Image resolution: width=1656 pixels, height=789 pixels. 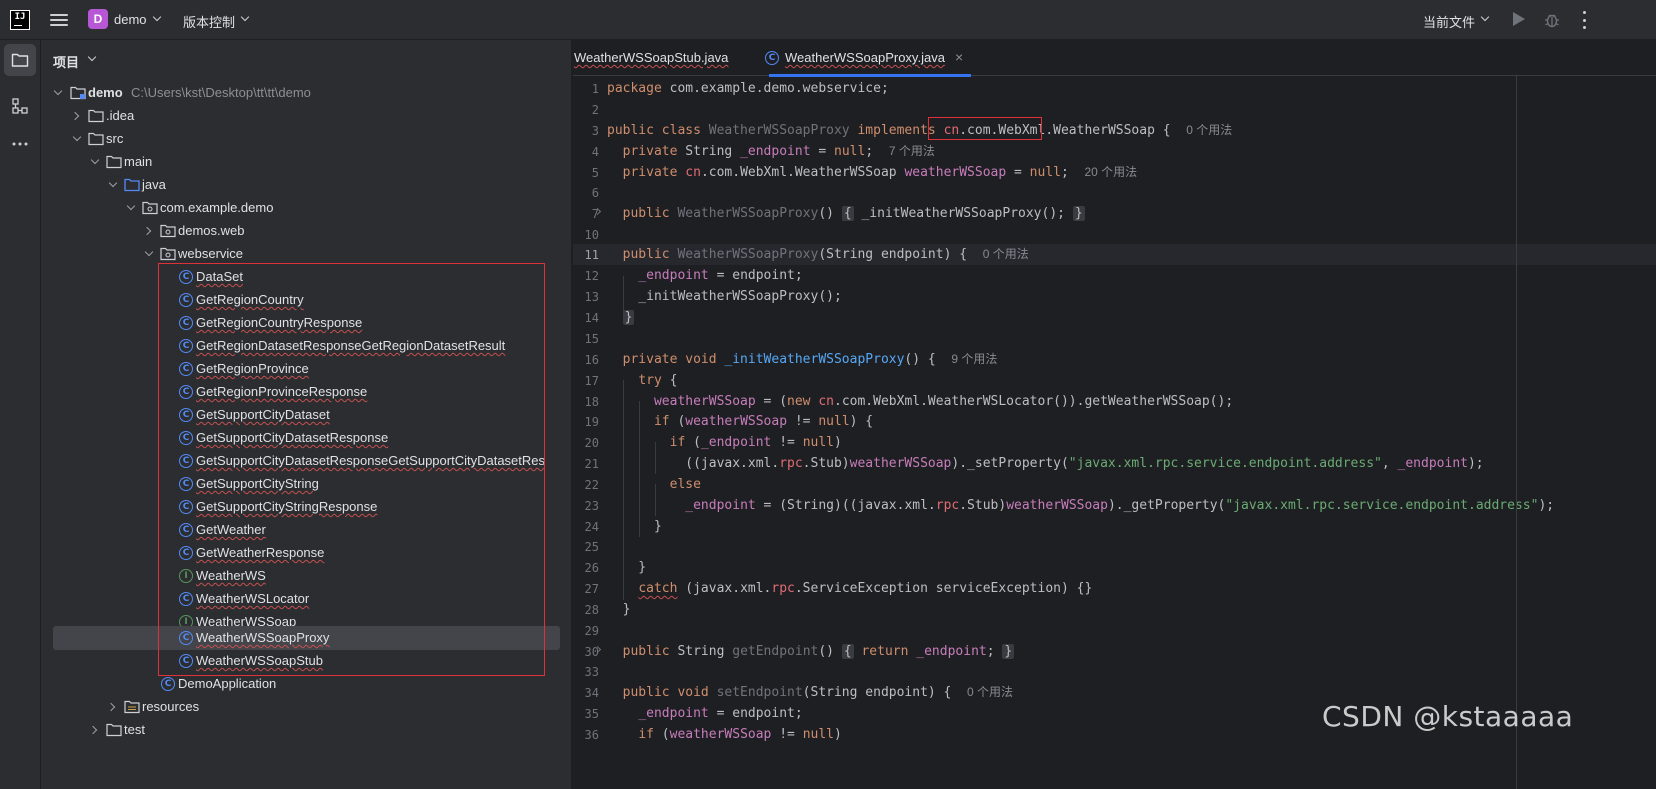 I want to click on tree-node-webservice: webservice, so click(x=306, y=254).